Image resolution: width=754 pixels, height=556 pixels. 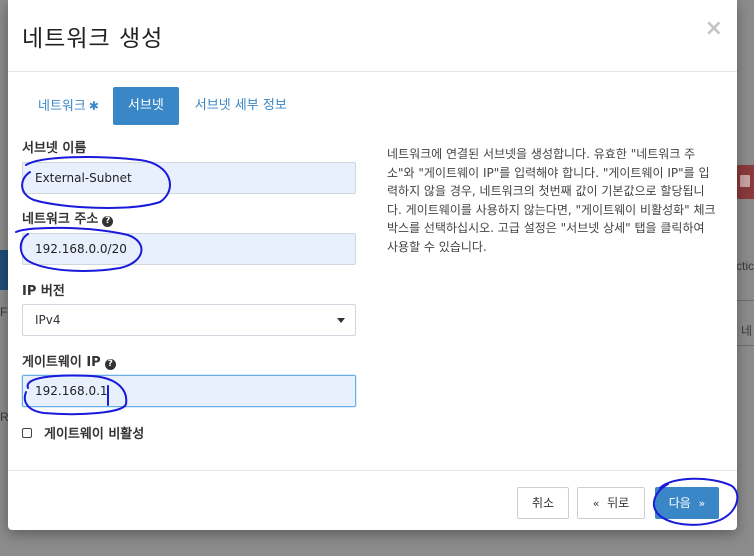 I want to click on background-text: ctic, so click(x=745, y=266).